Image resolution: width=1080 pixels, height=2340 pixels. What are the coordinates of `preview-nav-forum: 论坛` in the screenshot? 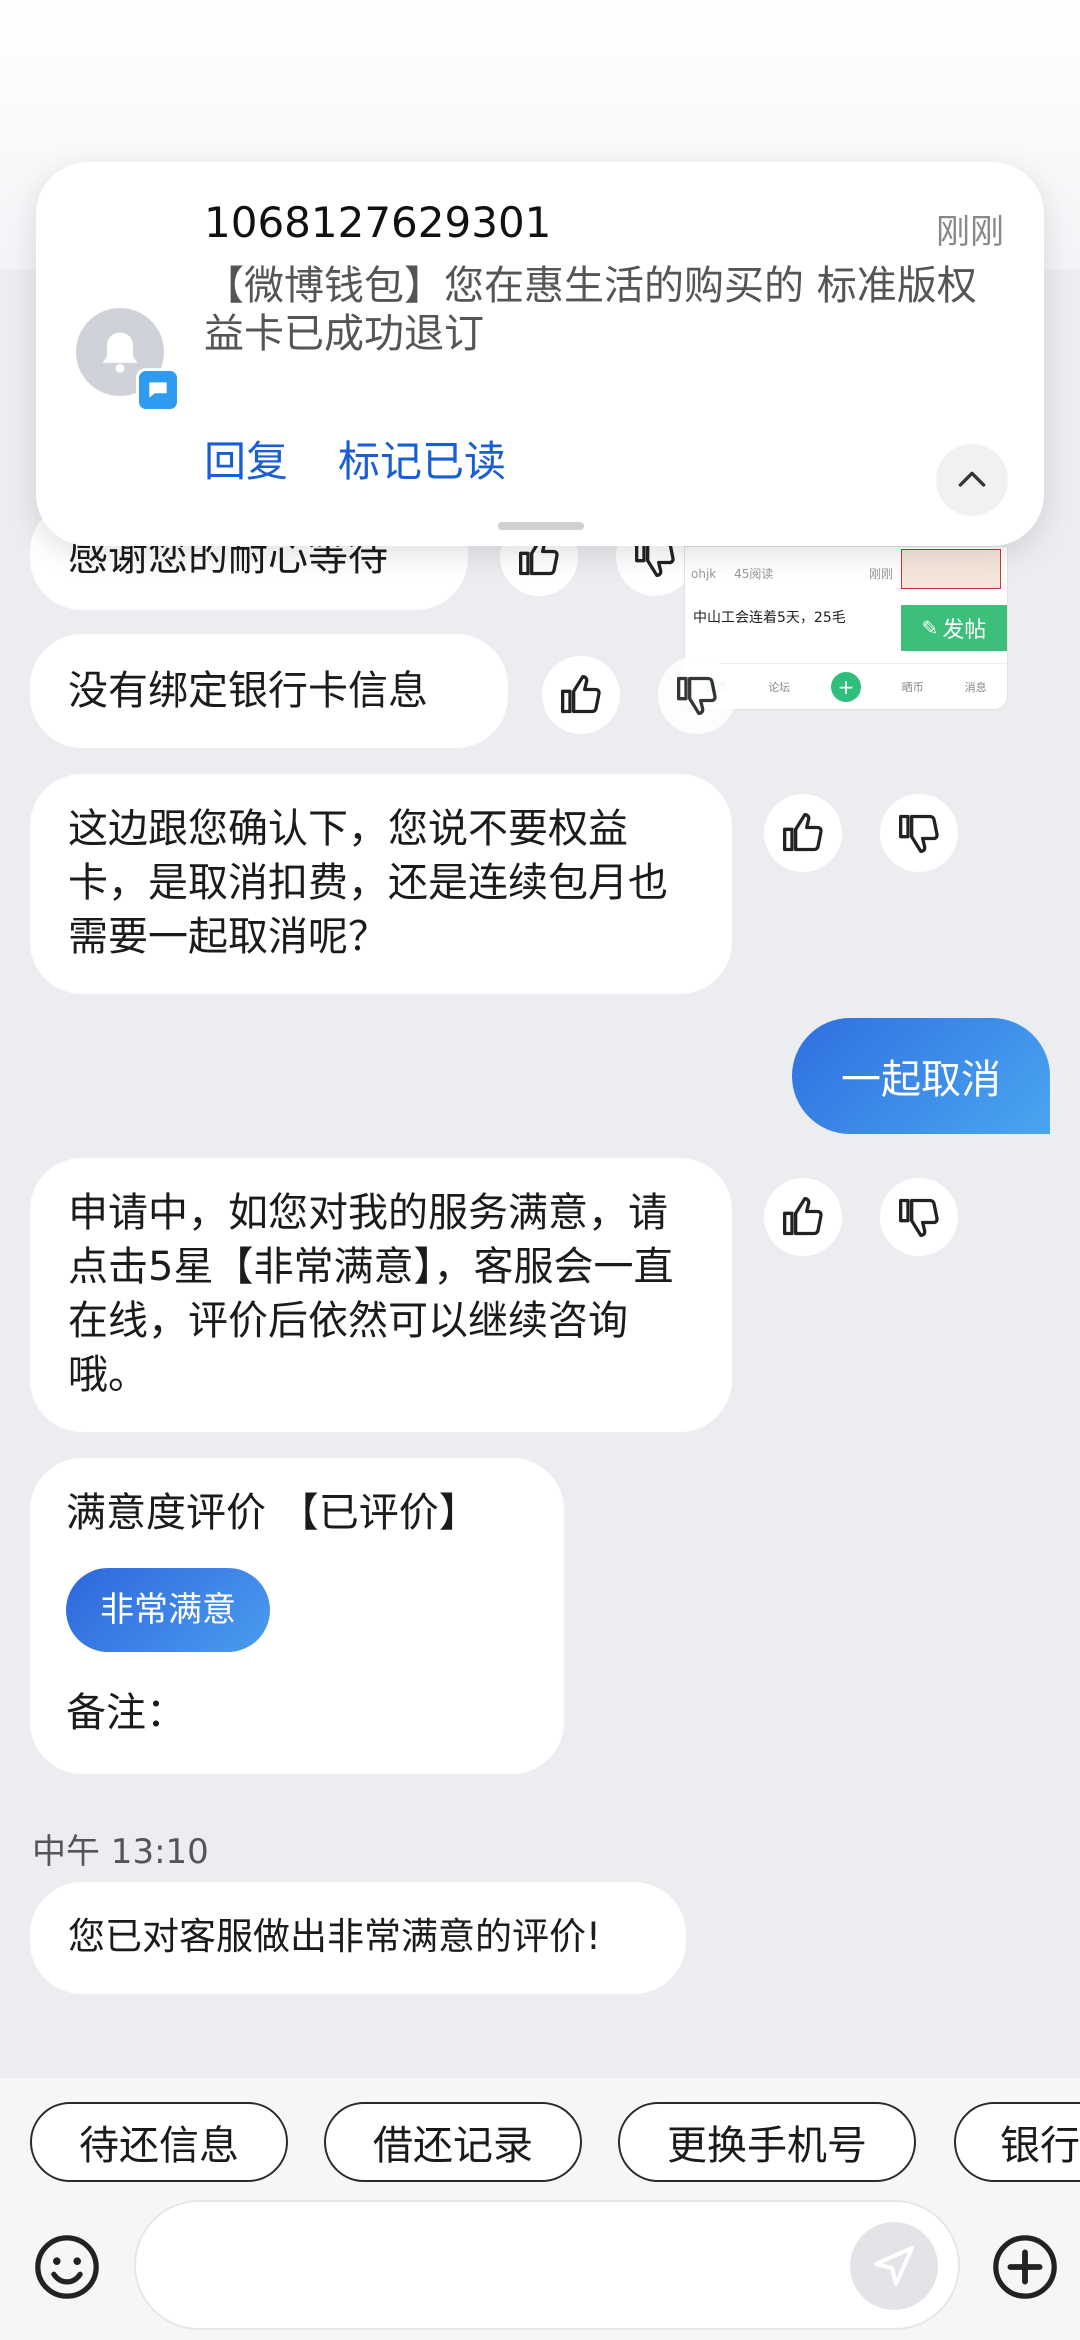 It's located at (779, 687).